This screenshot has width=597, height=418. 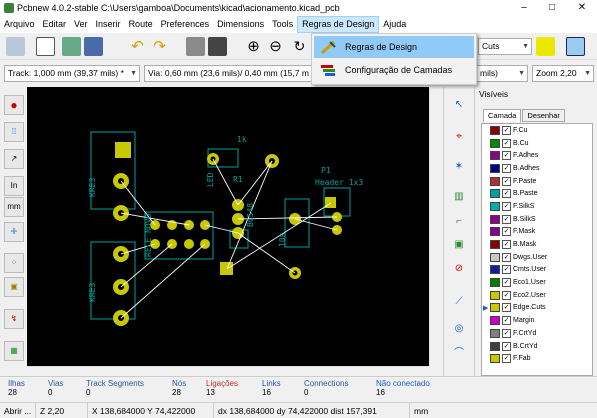 What do you see at coordinates (502, 73) in the screenshot?
I see `grid-select: mils) ▼` at bounding box center [502, 73].